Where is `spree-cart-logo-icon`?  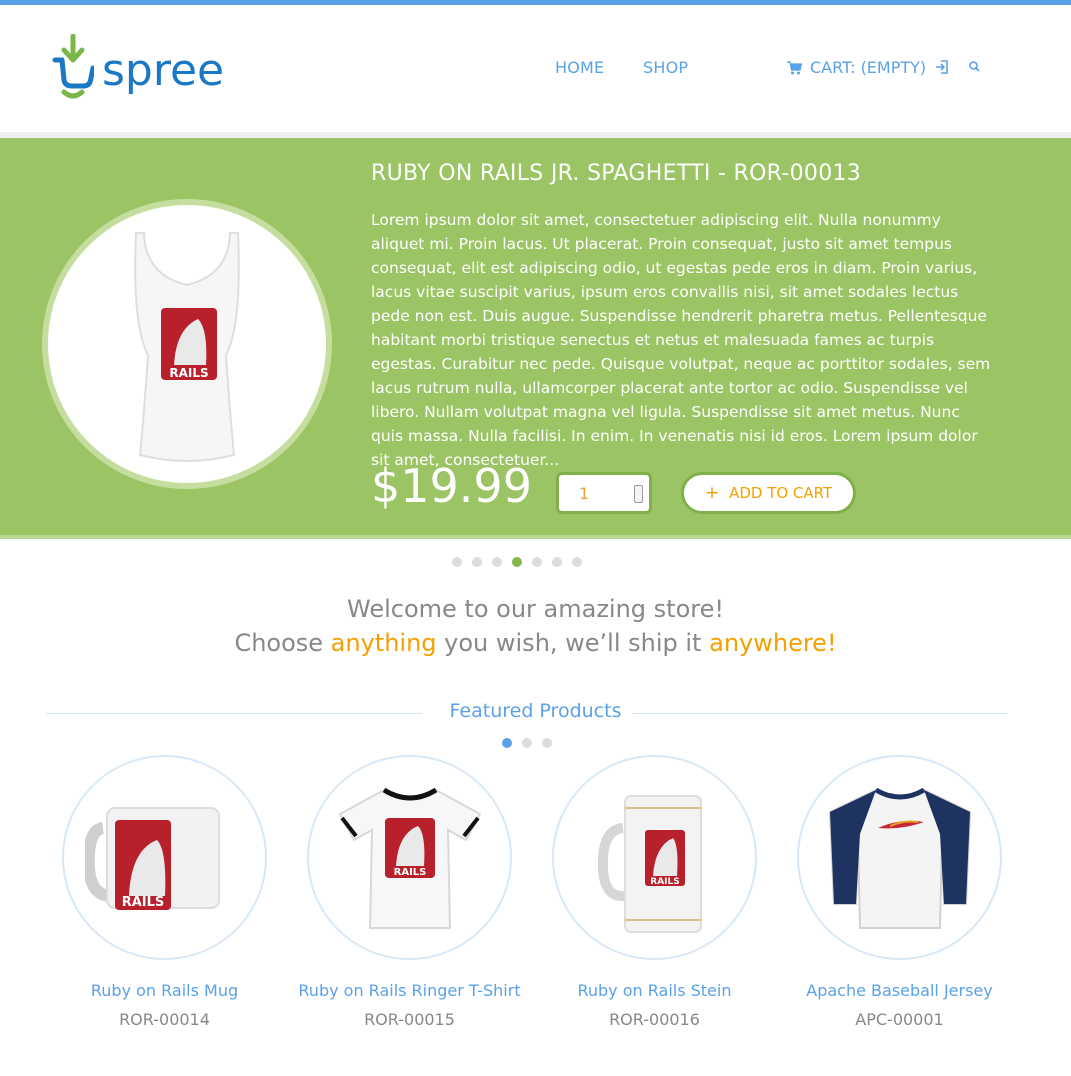 spree-cart-logo-icon is located at coordinates (73, 66).